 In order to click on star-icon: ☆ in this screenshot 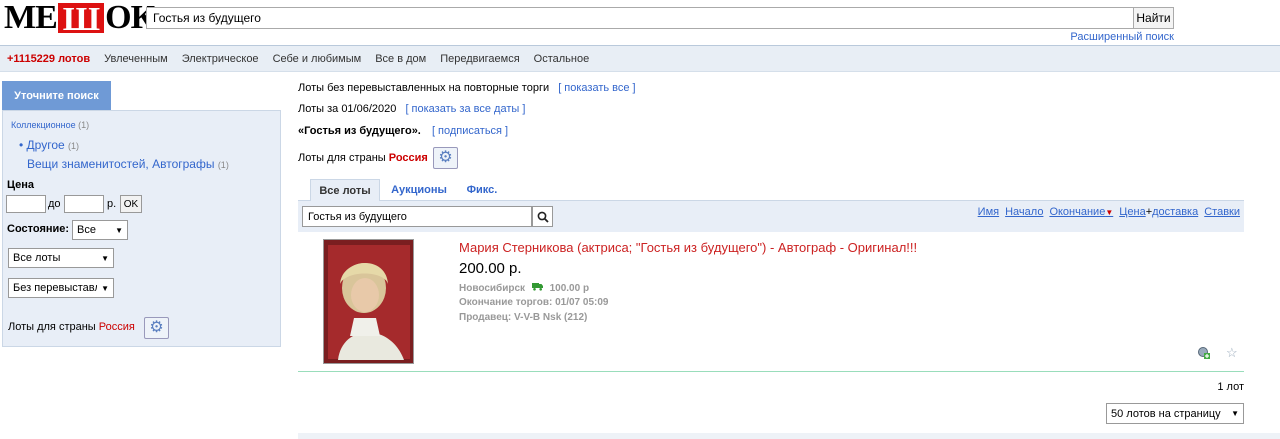, I will do `click(1232, 353)`.